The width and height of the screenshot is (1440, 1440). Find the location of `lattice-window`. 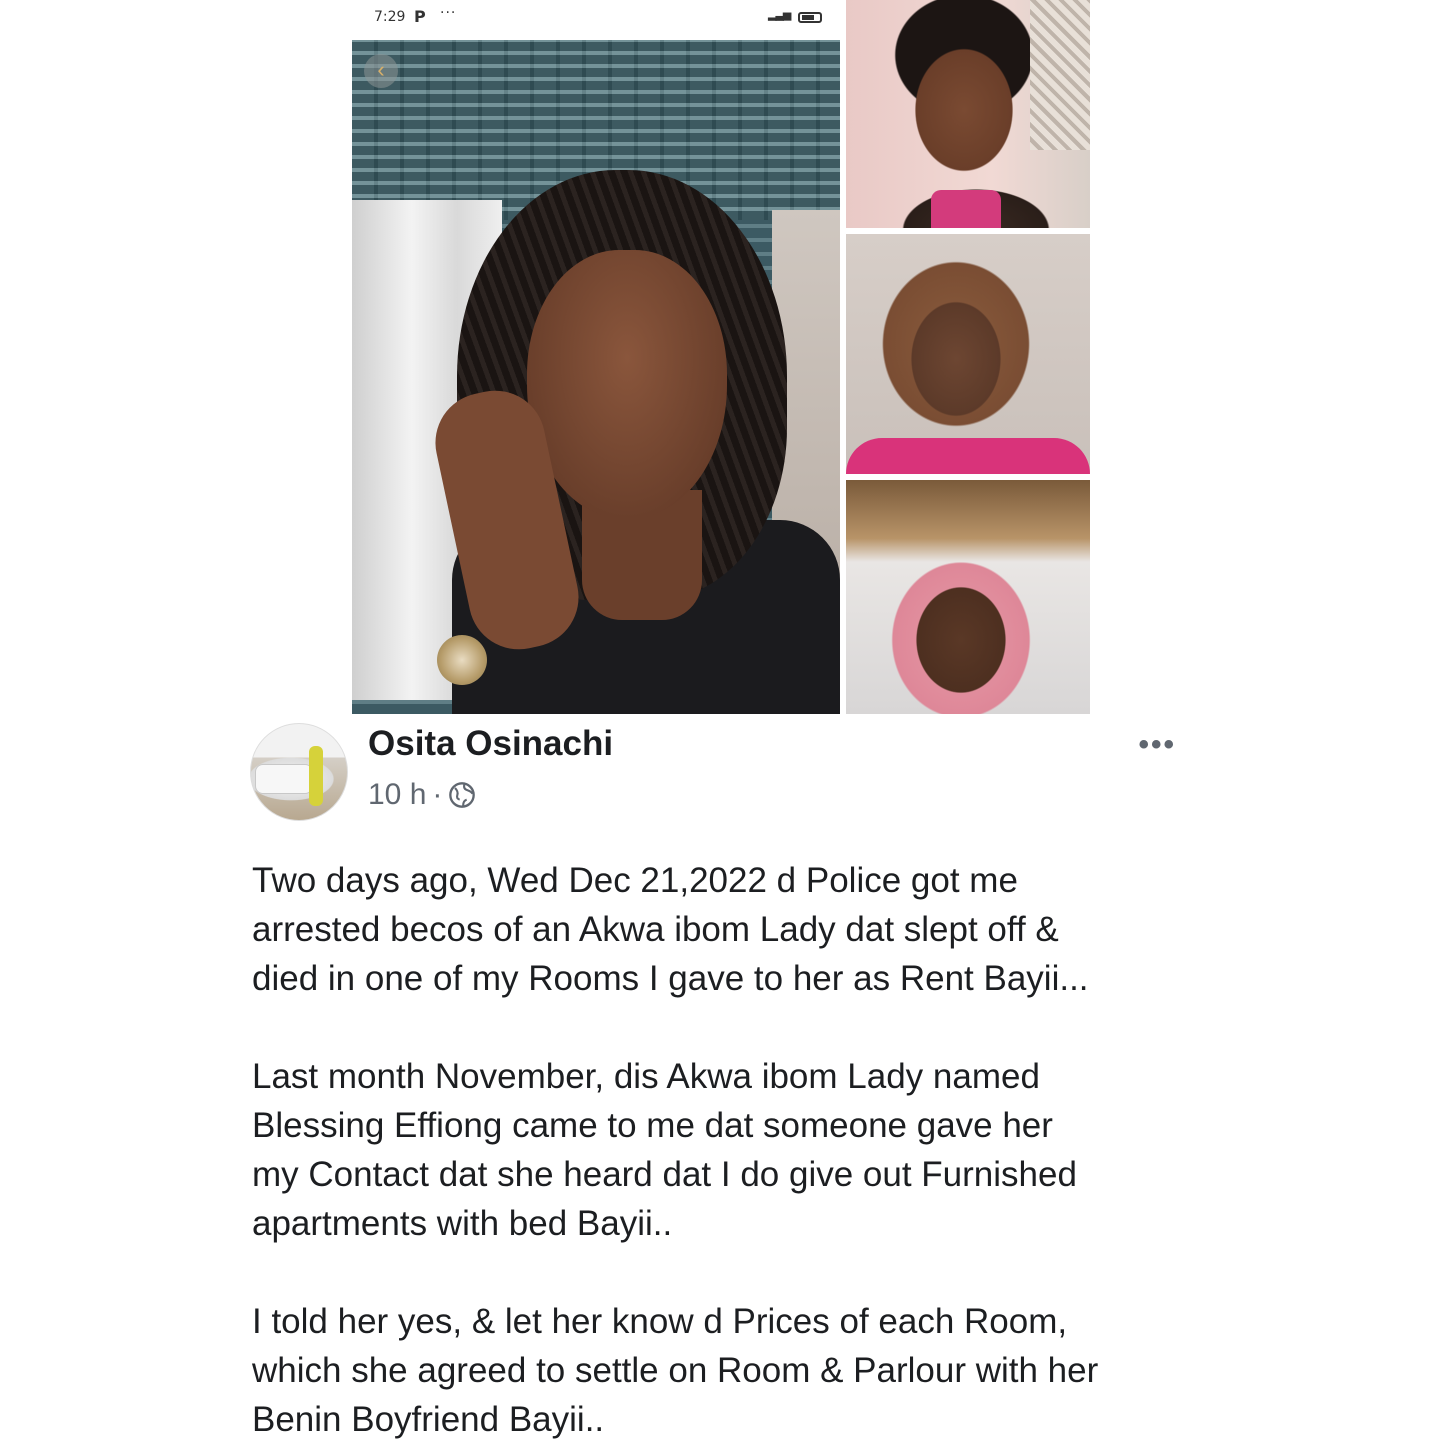

lattice-window is located at coordinates (1060, 75).